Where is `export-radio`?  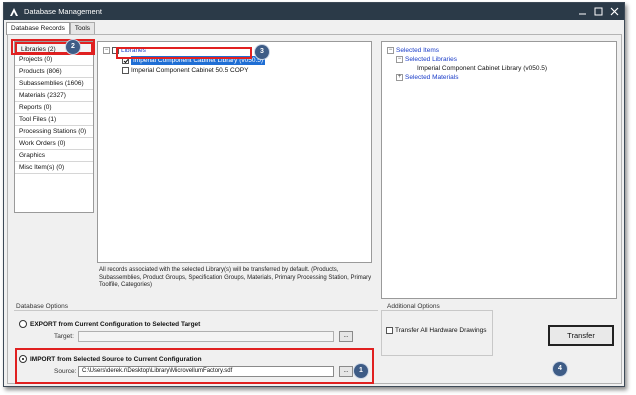
export-radio is located at coordinates (23, 324).